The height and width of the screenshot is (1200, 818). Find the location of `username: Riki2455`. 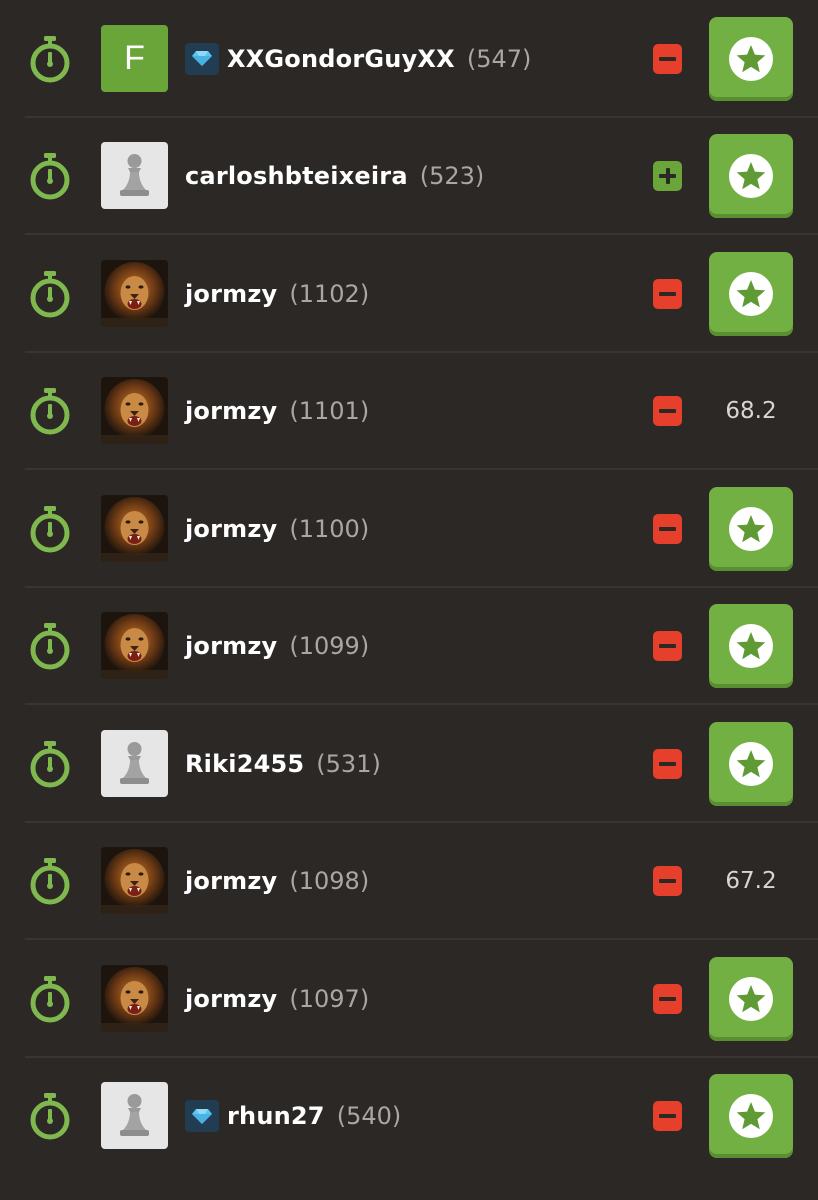

username: Riki2455 is located at coordinates (244, 764).